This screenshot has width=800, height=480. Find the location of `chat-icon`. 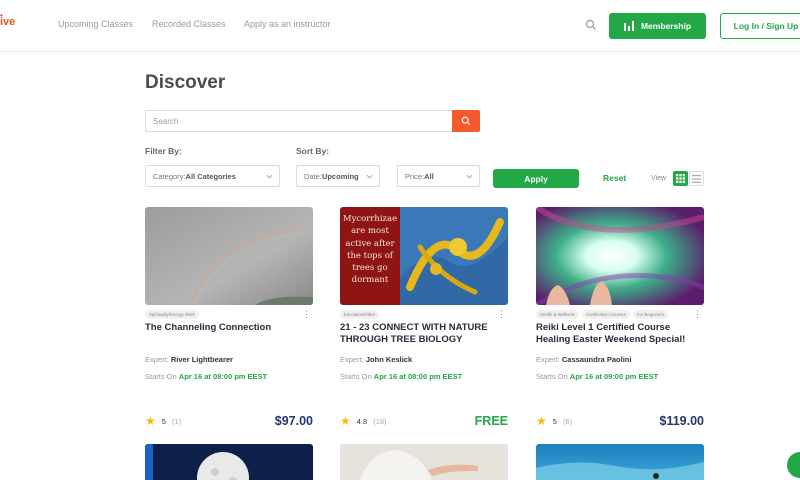

chat-icon is located at coordinates (793, 465).